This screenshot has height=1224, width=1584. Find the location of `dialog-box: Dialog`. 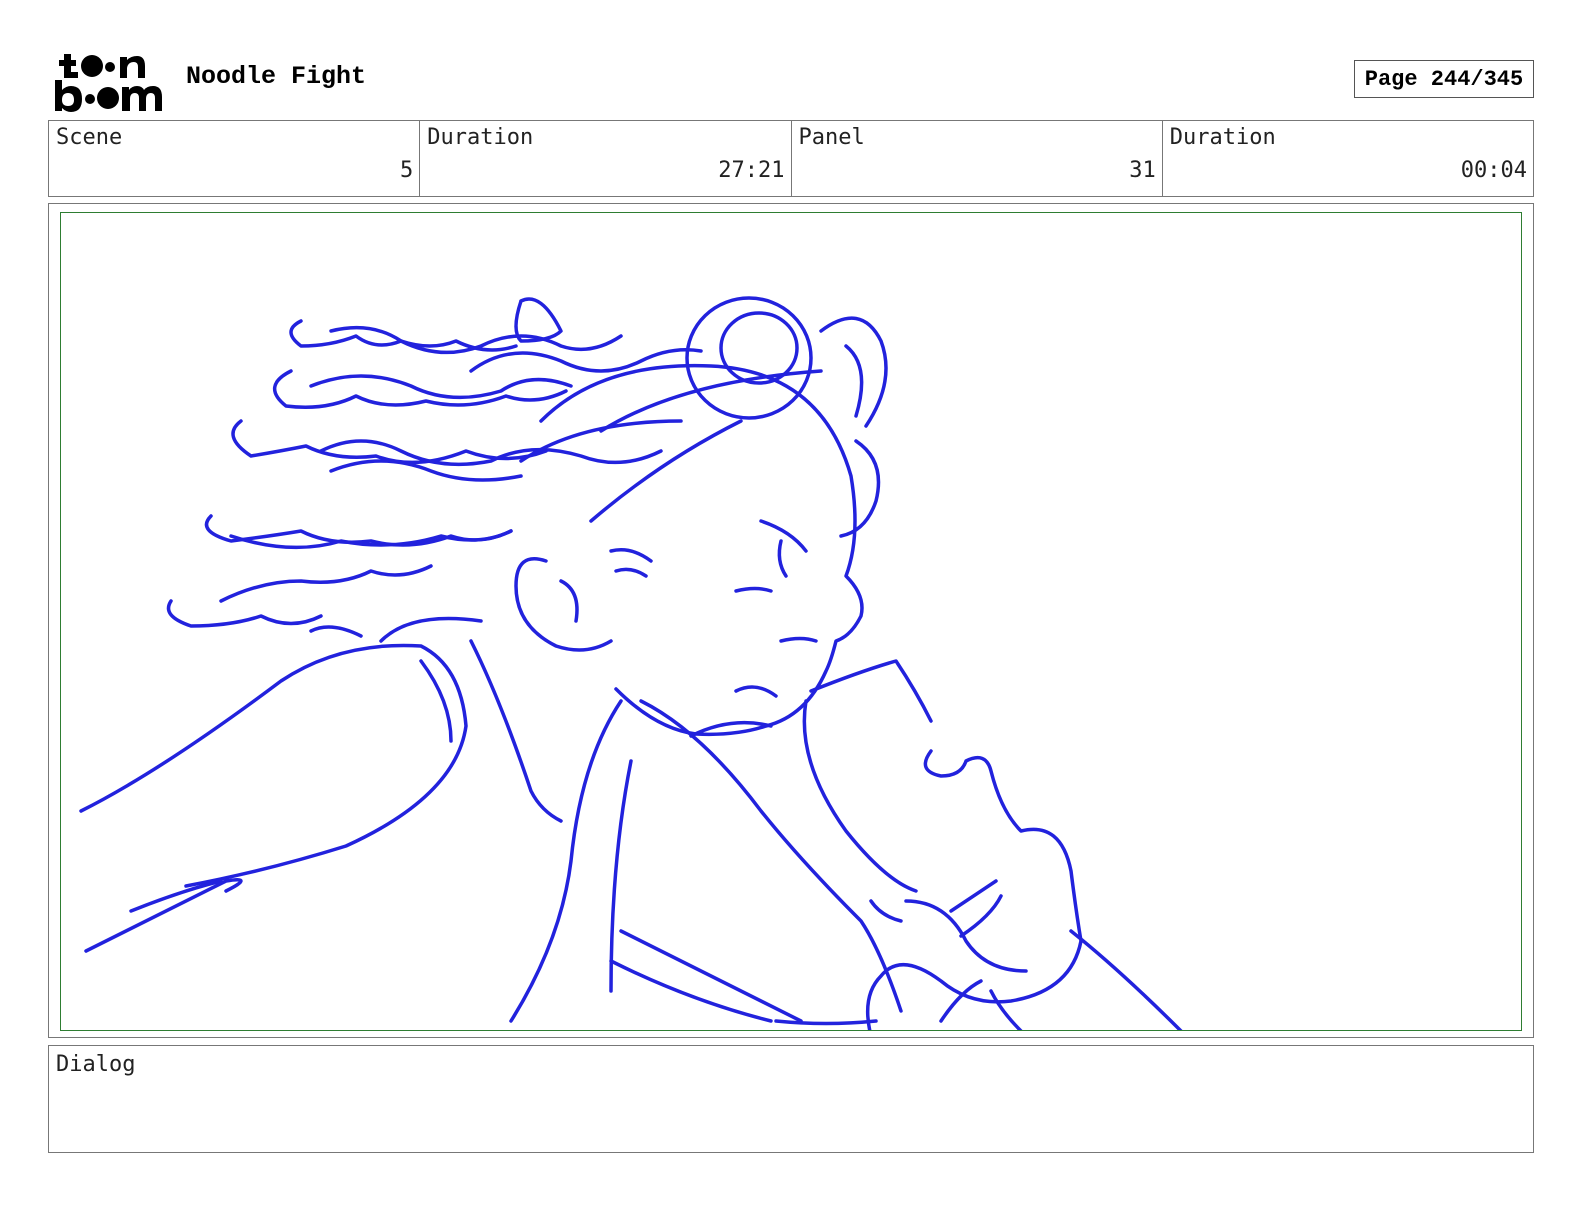

dialog-box: Dialog is located at coordinates (791, 1099).